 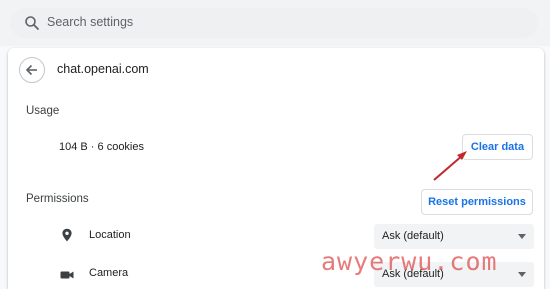 What do you see at coordinates (67, 275) in the screenshot?
I see `camera-icon` at bounding box center [67, 275].